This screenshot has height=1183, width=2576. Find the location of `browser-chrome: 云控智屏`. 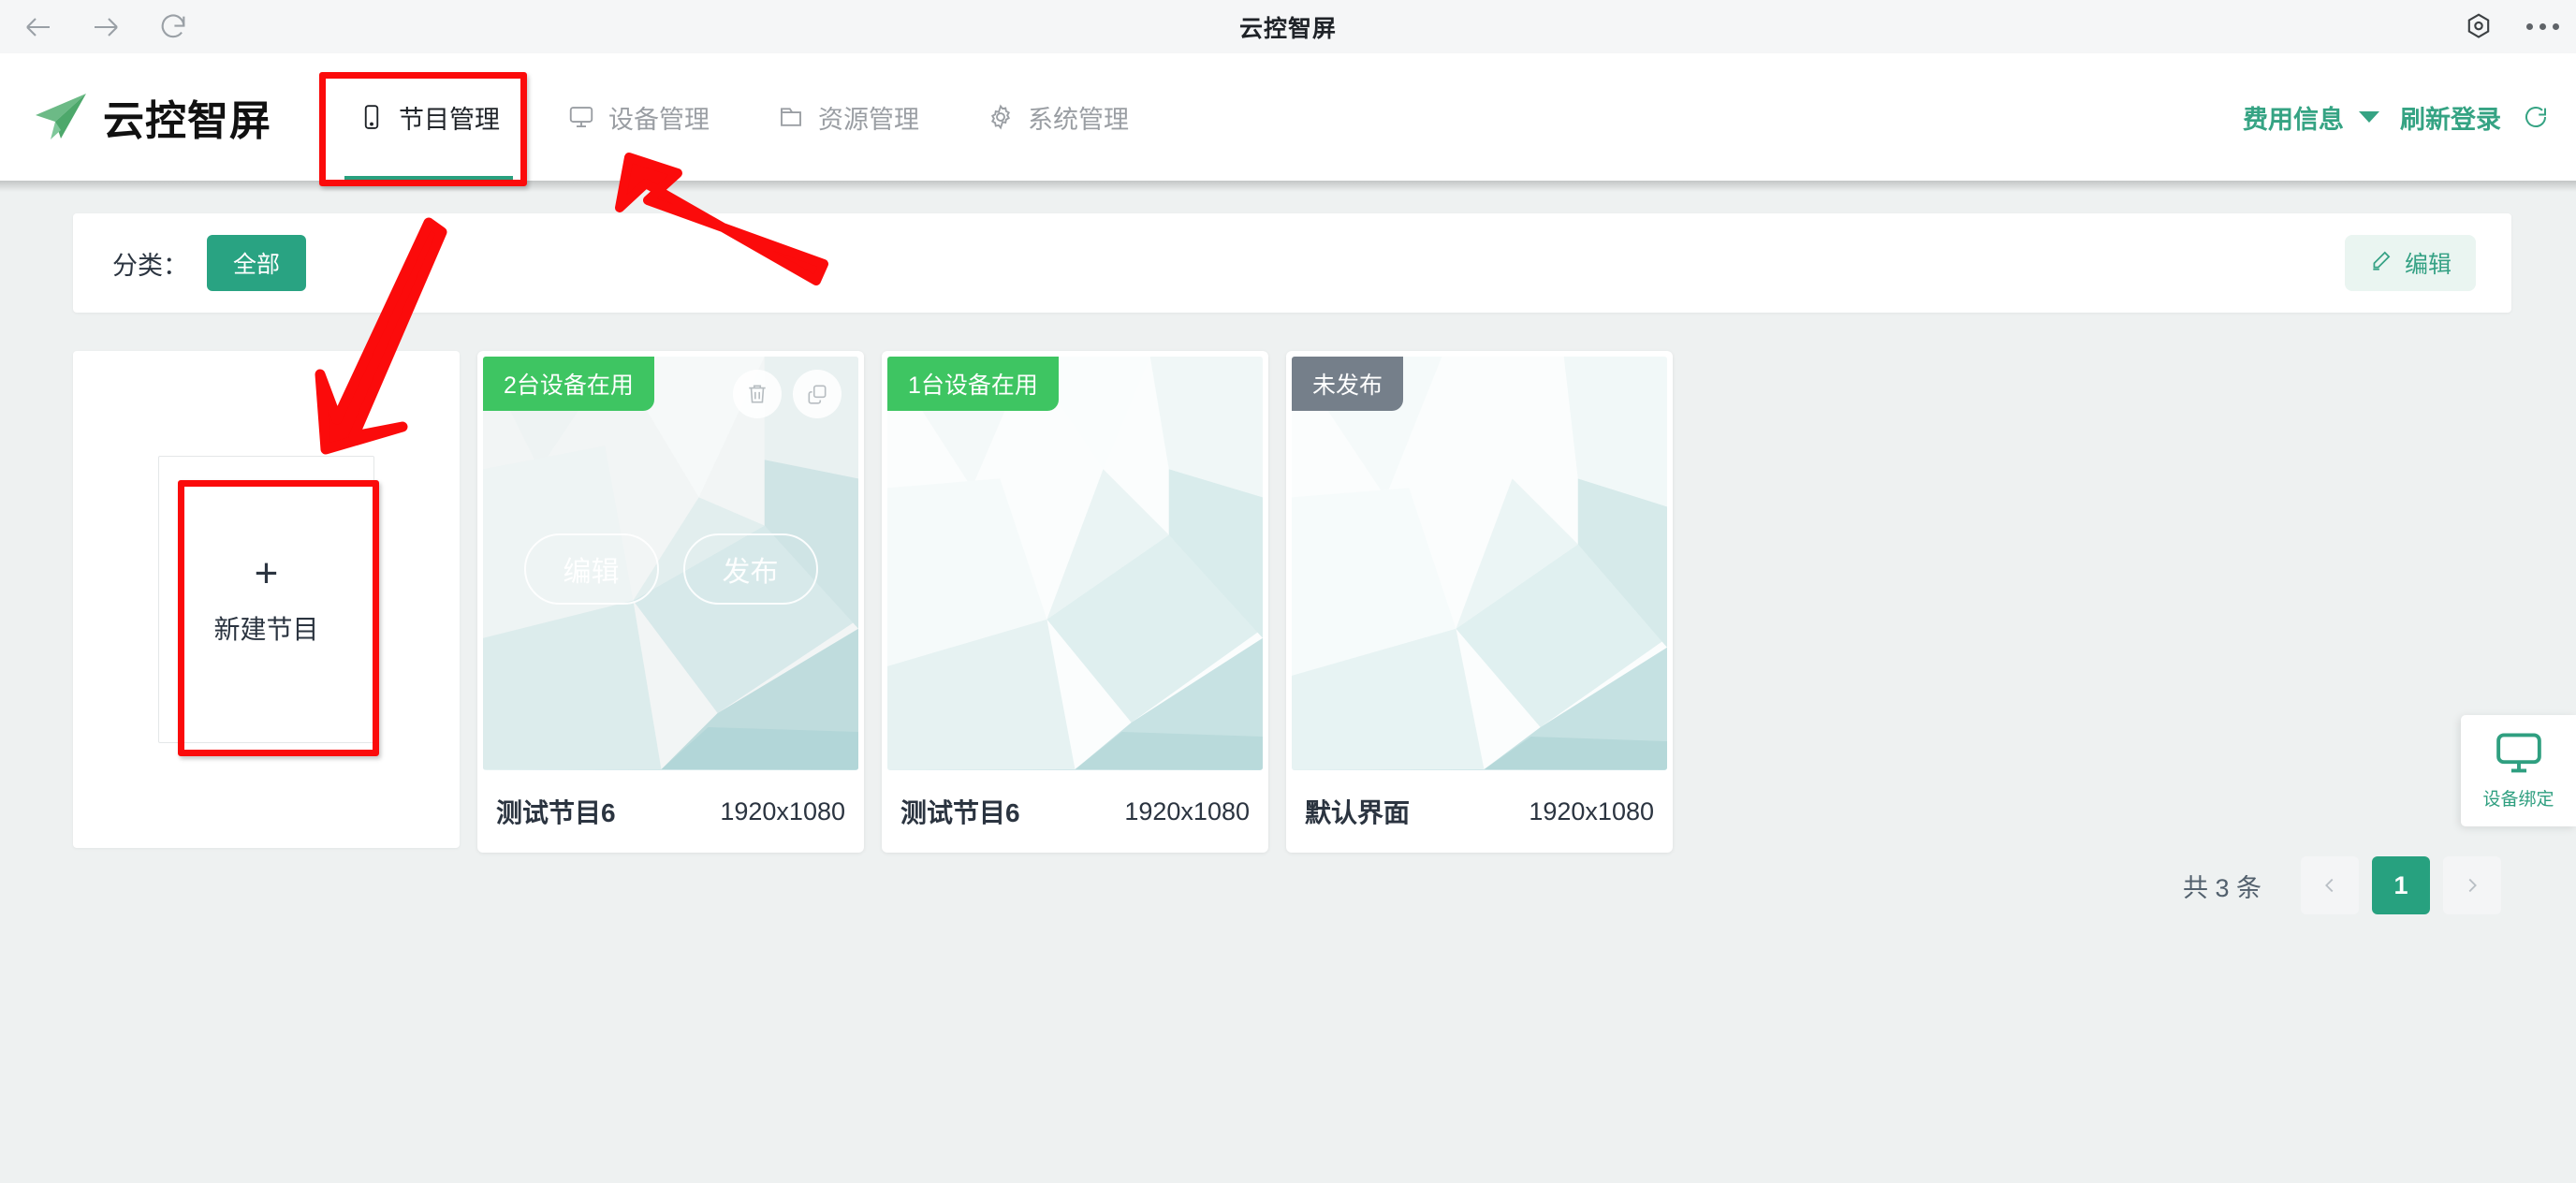

browser-chrome: 云控智屏 is located at coordinates (1288, 27).